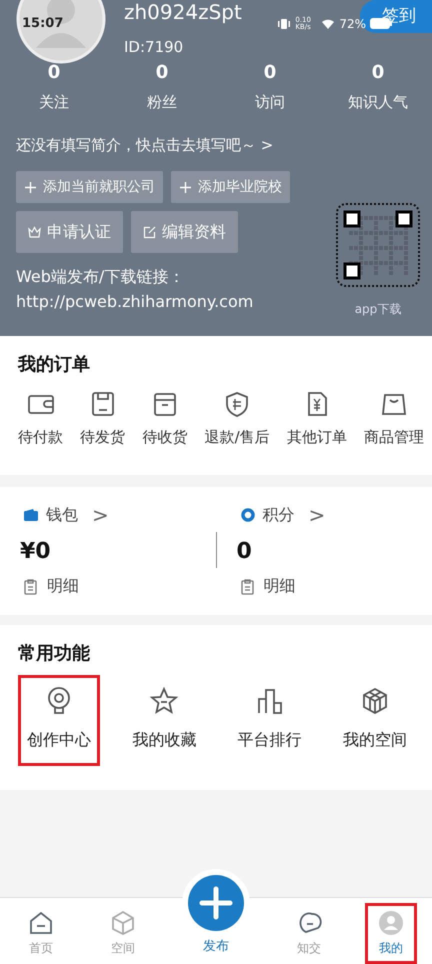 The height and width of the screenshot is (964, 432). What do you see at coordinates (270, 102) in the screenshot?
I see `stat-label: 访问` at bounding box center [270, 102].